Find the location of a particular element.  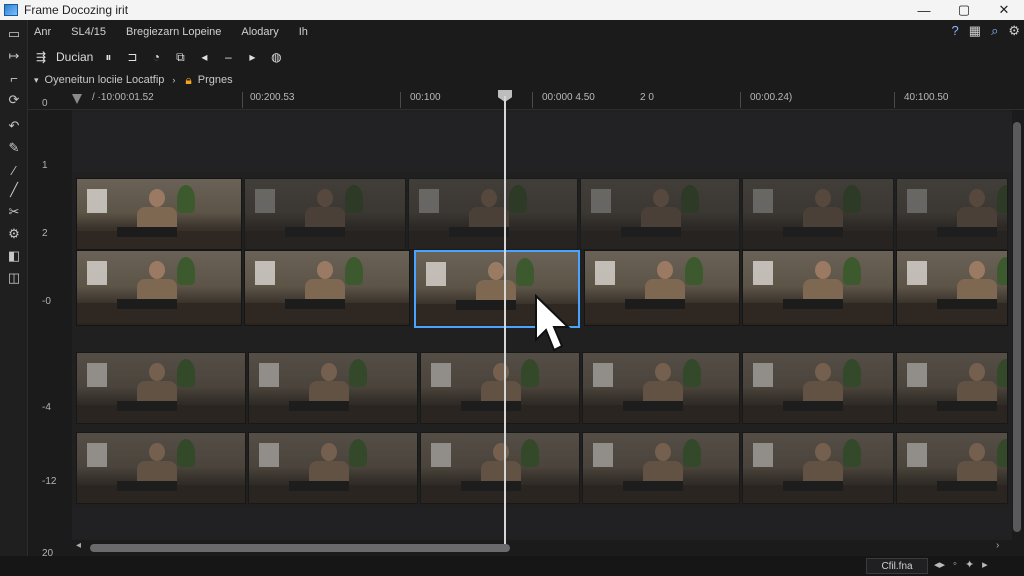

scroll-right-icon: › is located at coordinates (997, 545).